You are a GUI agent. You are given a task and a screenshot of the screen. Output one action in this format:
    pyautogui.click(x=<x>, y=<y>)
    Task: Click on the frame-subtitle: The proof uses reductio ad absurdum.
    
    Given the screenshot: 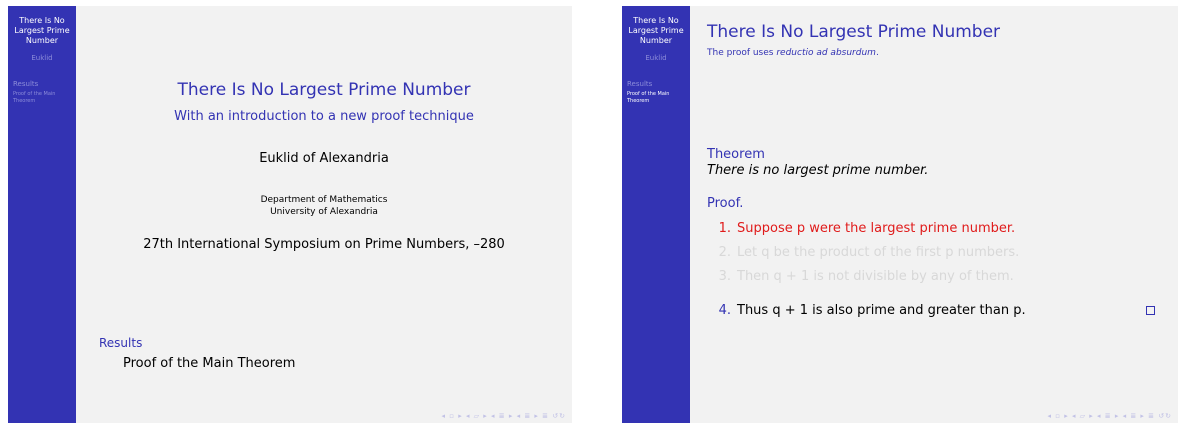 What is the action you would take?
    pyautogui.click(x=793, y=53)
    